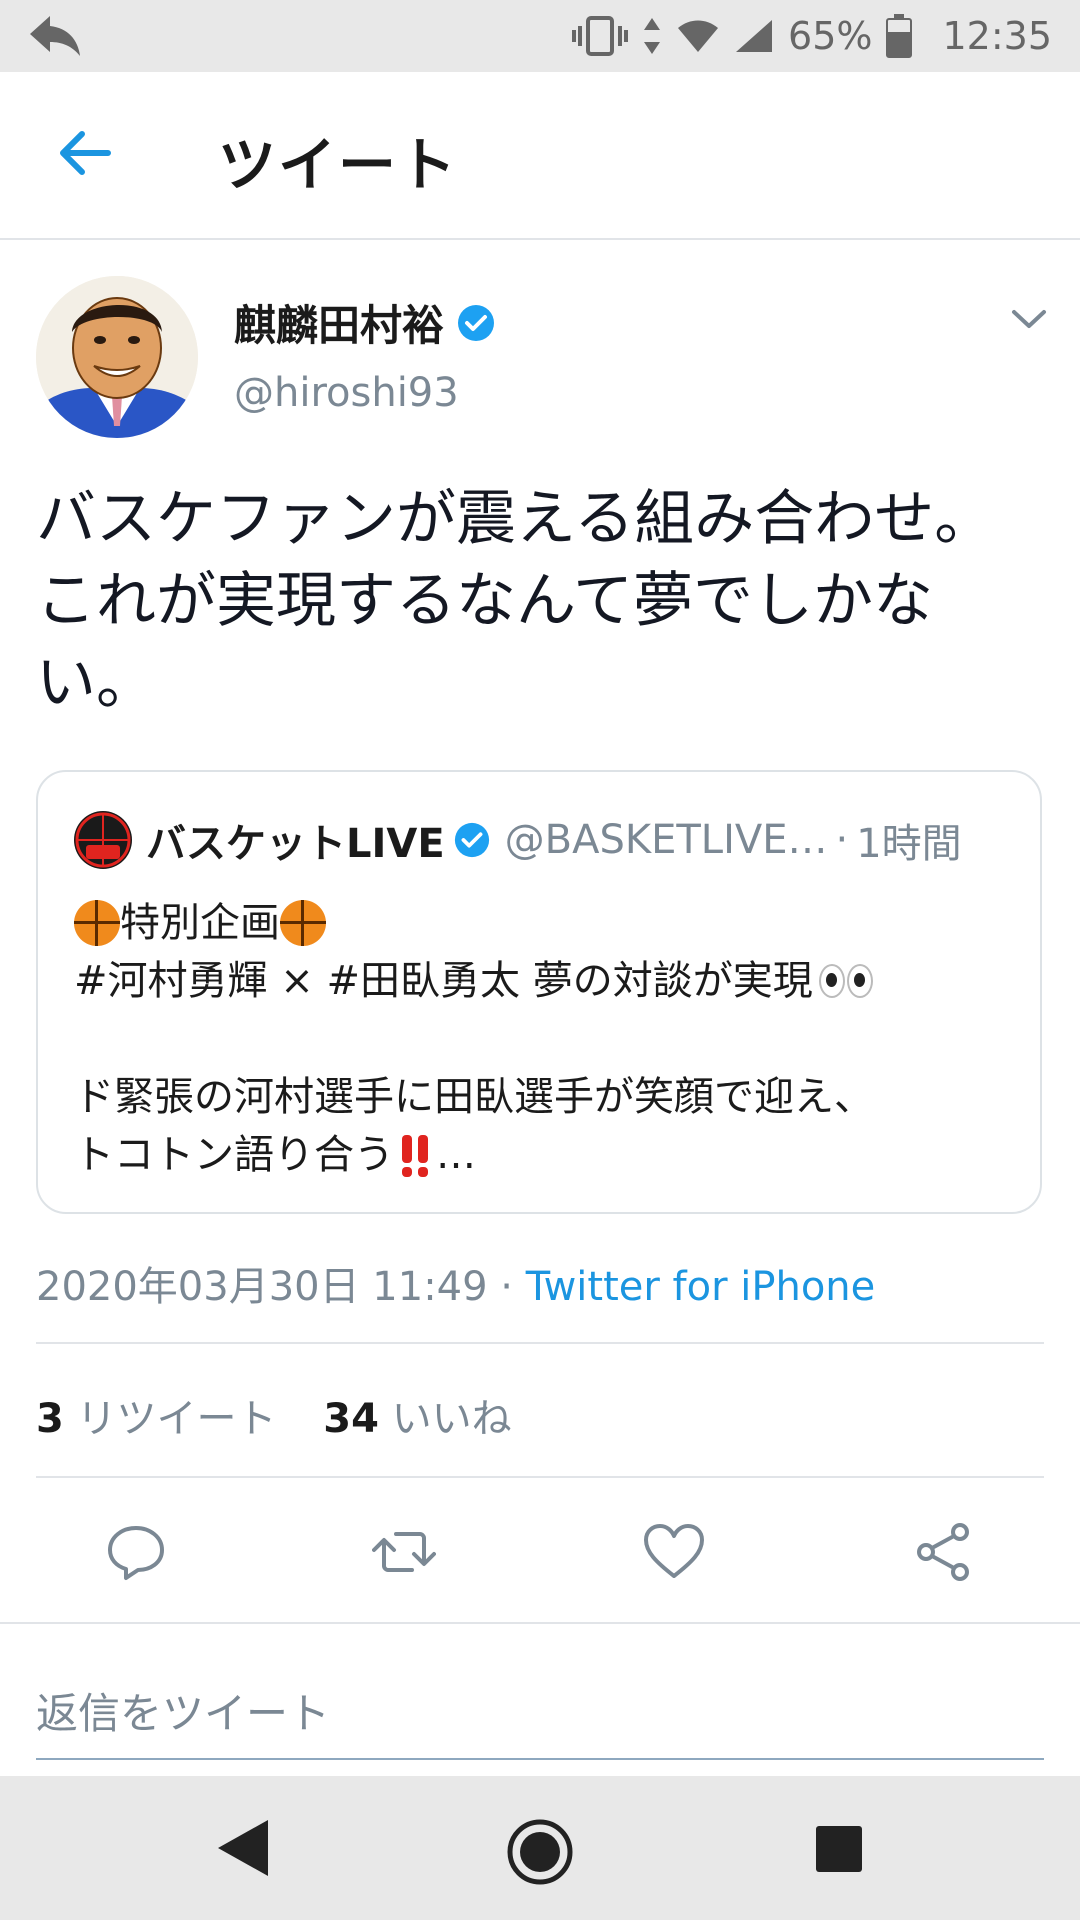 The height and width of the screenshot is (1920, 1080). Describe the element at coordinates (234, 1155) in the screenshot. I see `quoted-line-4-text: トコトン語り合う` at that location.